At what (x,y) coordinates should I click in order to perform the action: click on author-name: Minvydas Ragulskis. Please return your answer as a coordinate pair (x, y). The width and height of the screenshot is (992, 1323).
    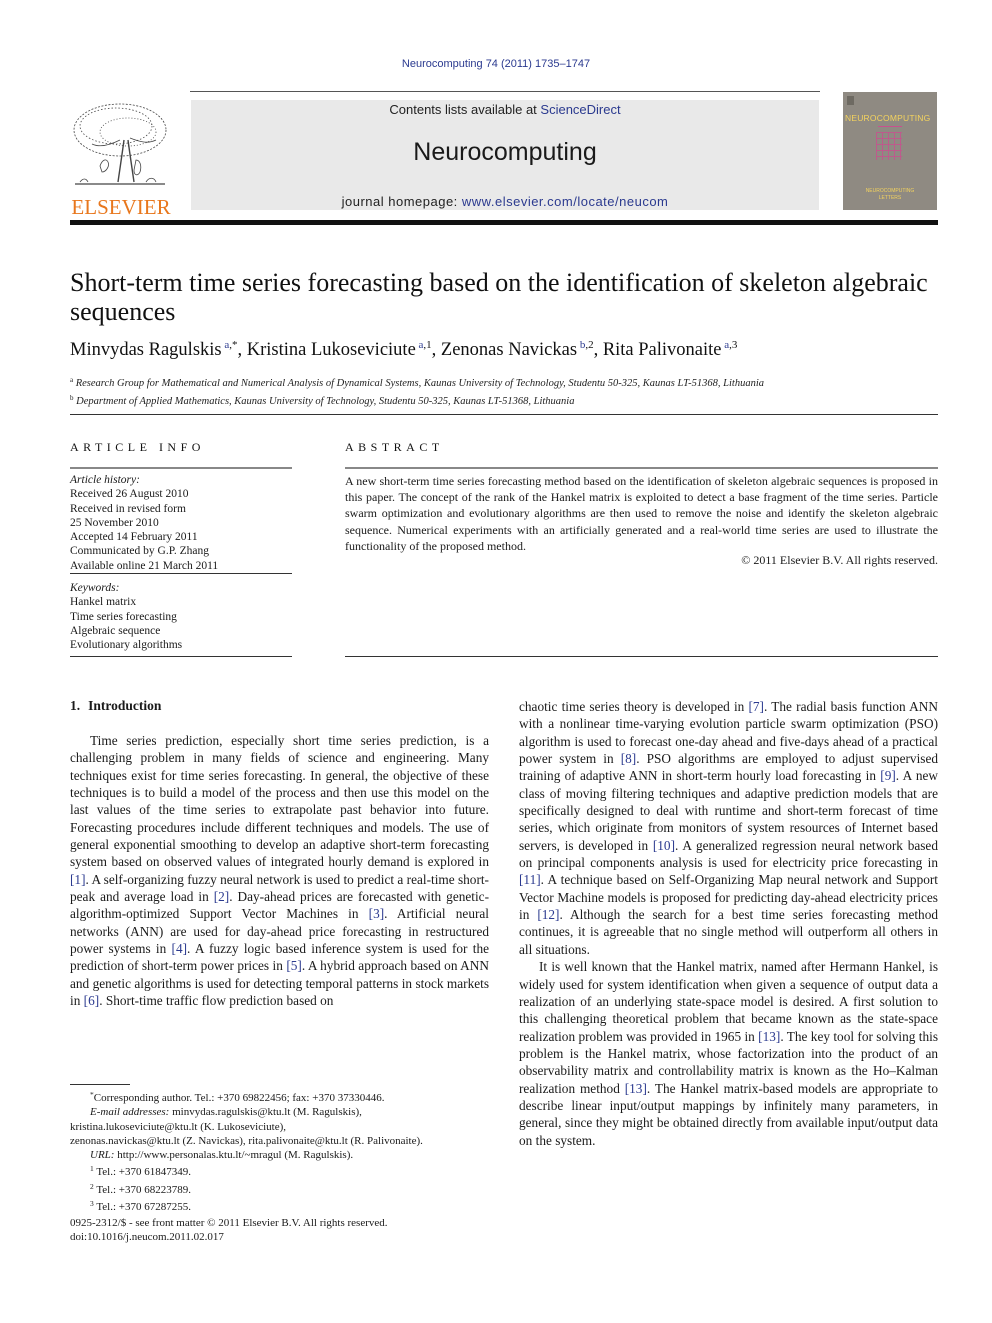
    Looking at the image, I should click on (146, 350).